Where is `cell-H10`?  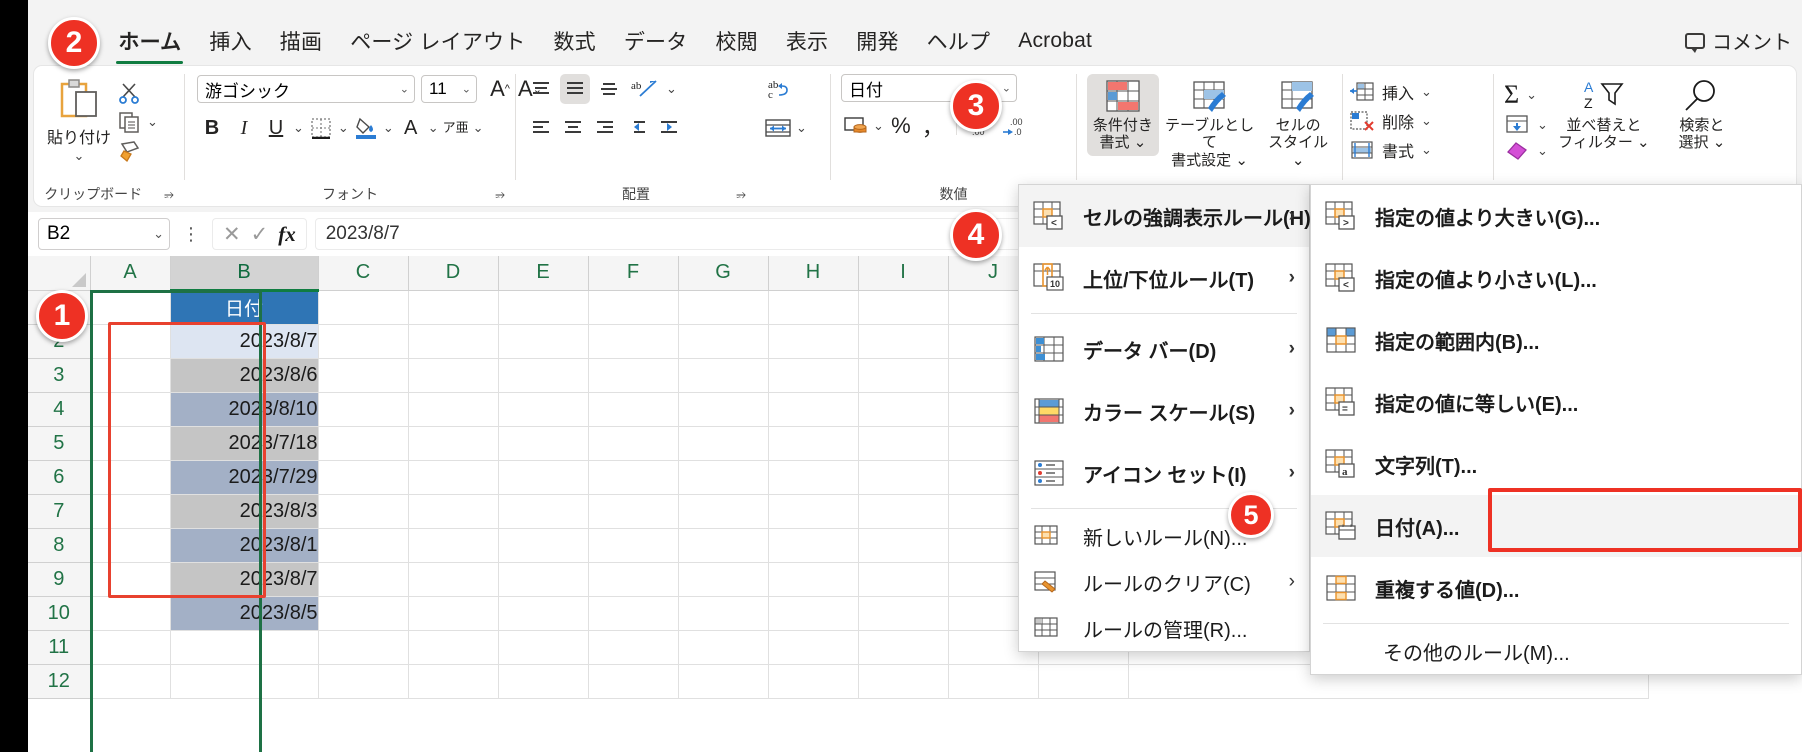
cell-H10 is located at coordinates (813, 613).